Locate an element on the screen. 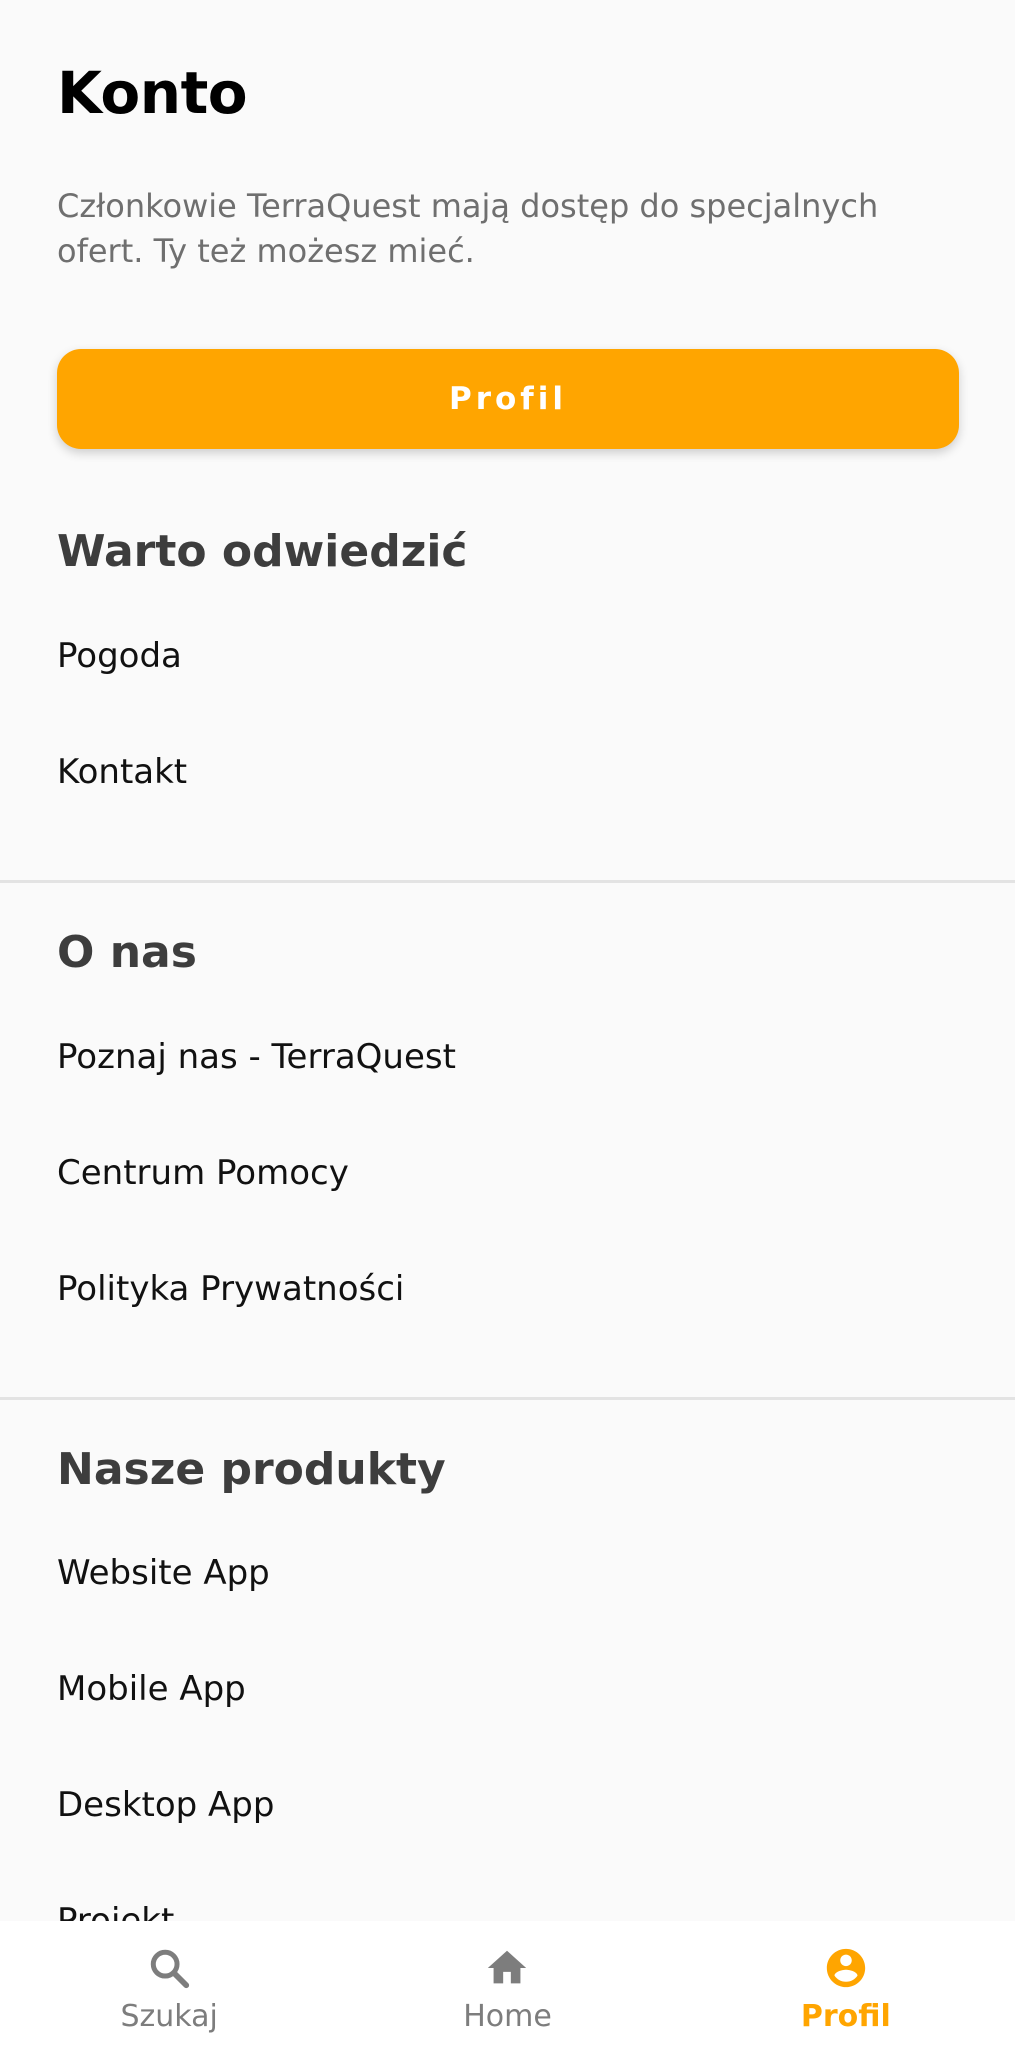 The image size is (1015, 2048). menu-item-project: Projekt is located at coordinates (115, 1911).